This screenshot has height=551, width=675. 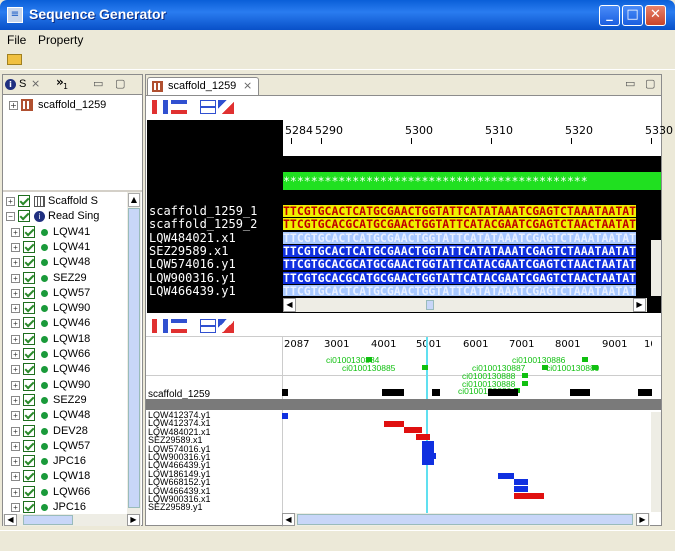 I want to click on overview-hscrollbar: ◀ ▶, so click(x=466, y=519).